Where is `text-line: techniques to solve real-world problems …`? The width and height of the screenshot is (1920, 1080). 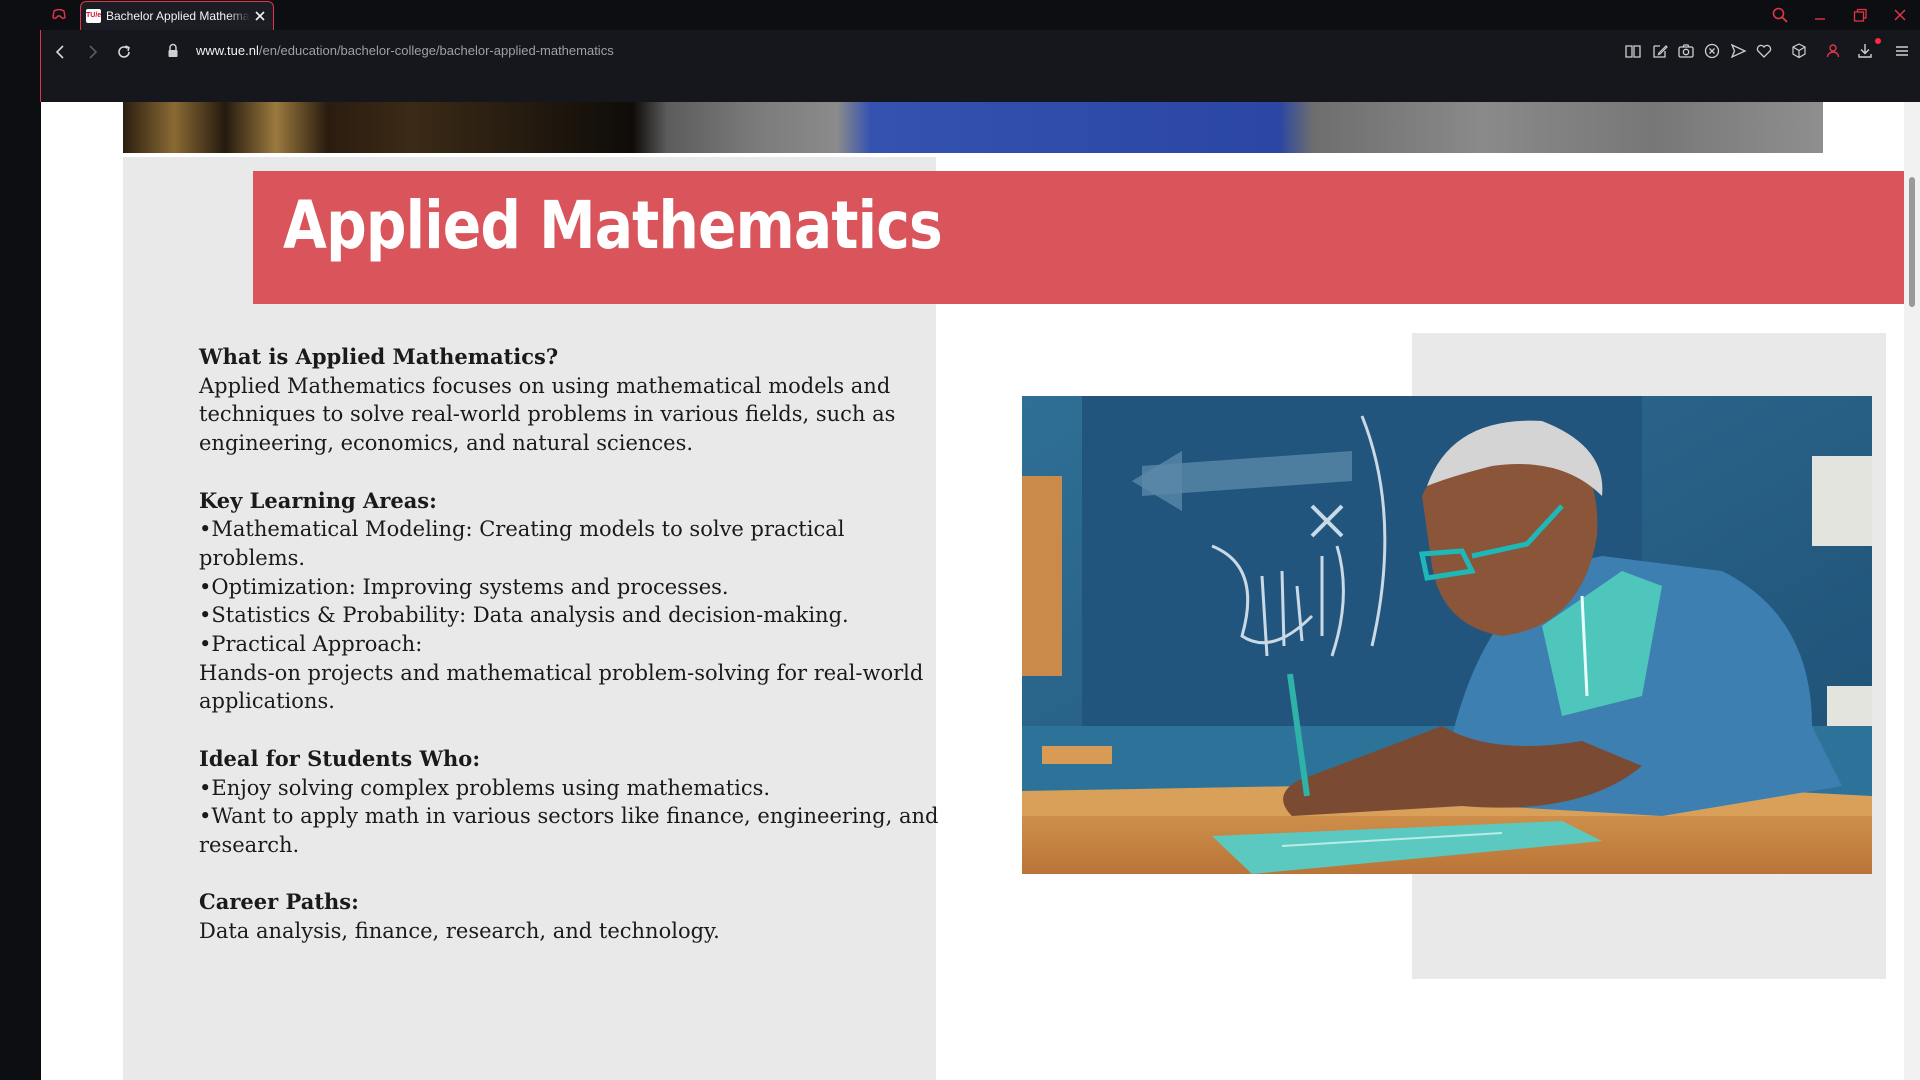 text-line: techniques to solve real-world problems … is located at coordinates (547, 414).